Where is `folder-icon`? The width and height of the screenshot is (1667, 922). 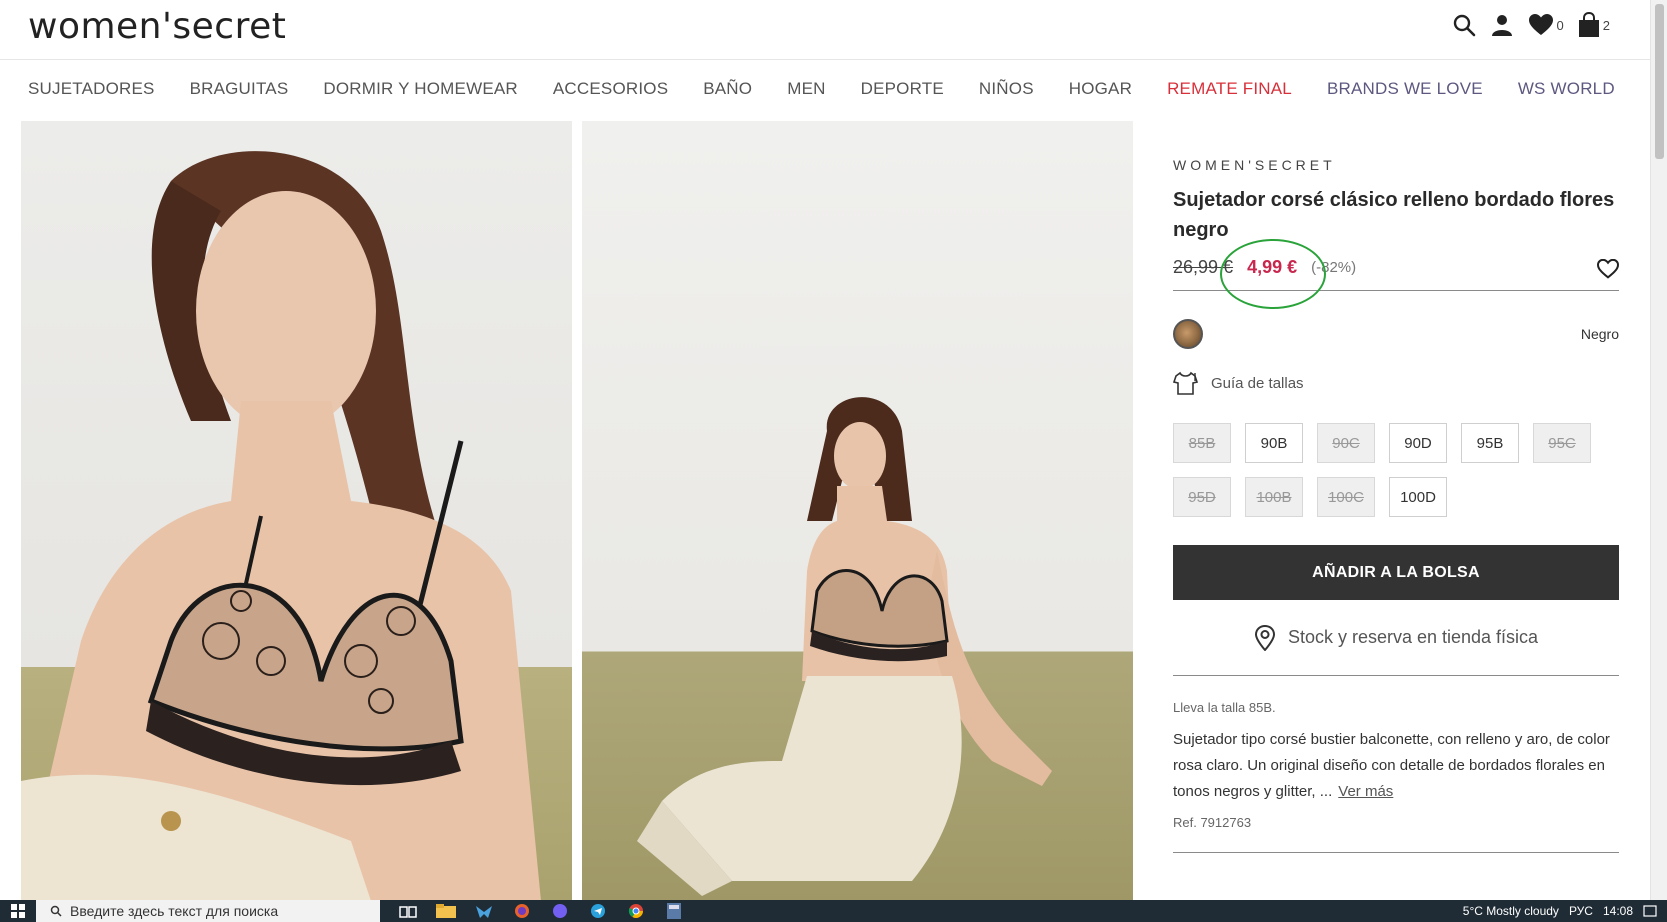 folder-icon is located at coordinates (446, 911).